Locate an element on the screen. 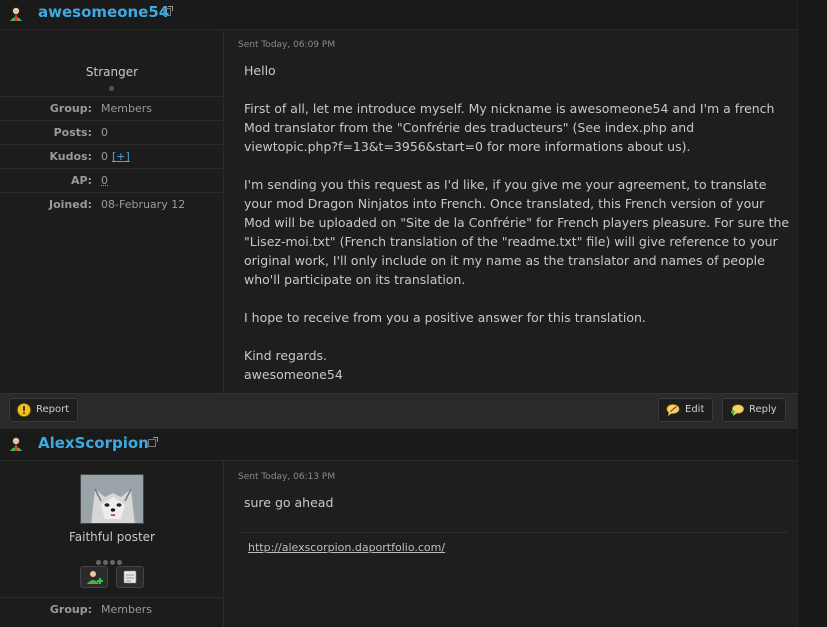 The height and width of the screenshot is (627, 827). posts-label: Posts: is located at coordinates (72, 132).